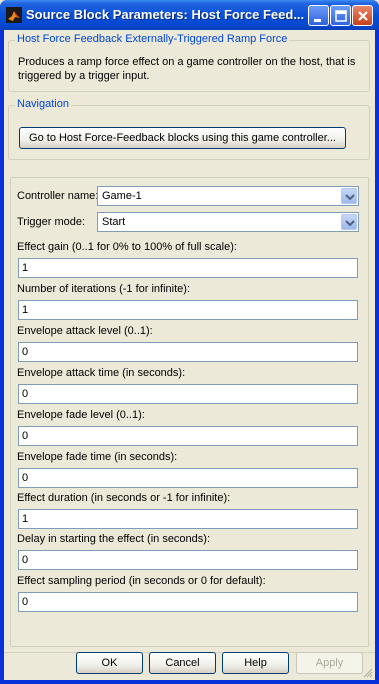  I want to click on trigger-mode-label: Trigger mode:, so click(51, 222).